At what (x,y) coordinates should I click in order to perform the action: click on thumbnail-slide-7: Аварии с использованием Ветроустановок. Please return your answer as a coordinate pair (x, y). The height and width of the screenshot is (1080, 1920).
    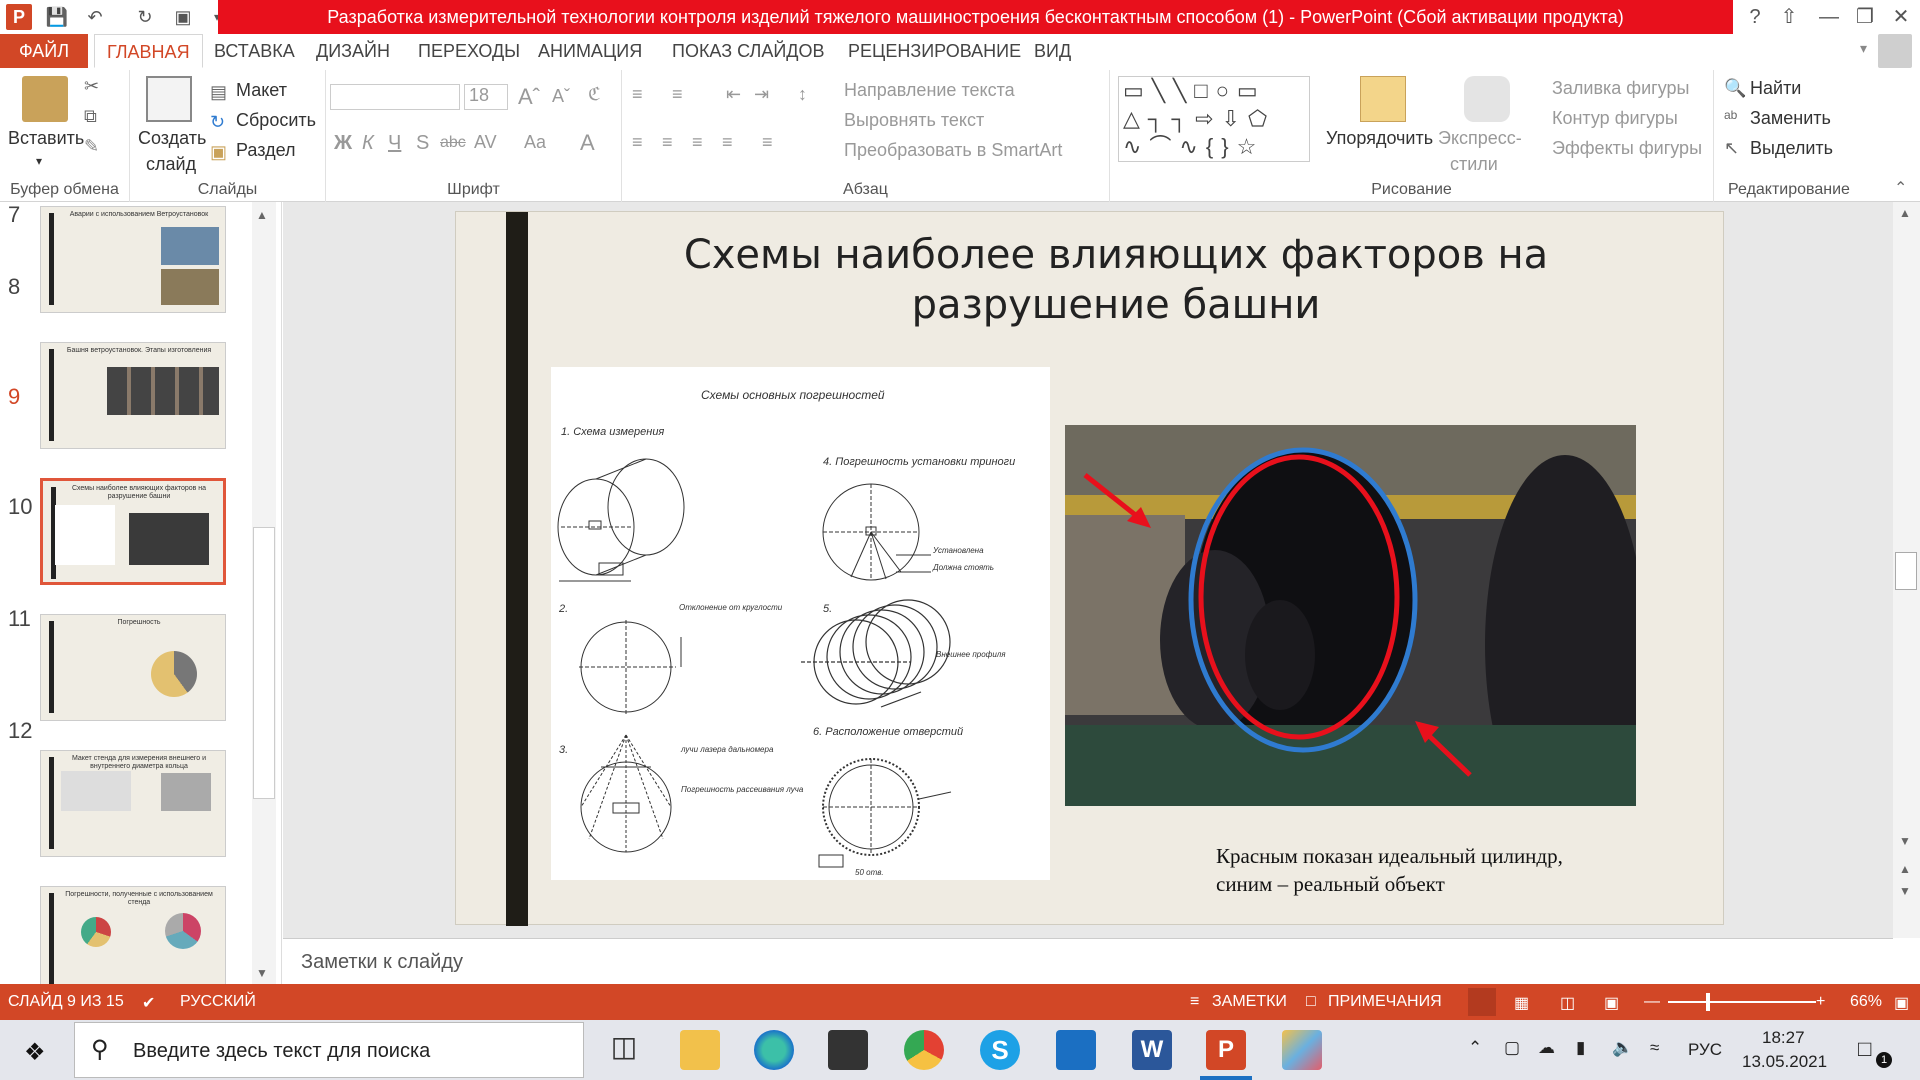
    Looking at the image, I should click on (133, 259).